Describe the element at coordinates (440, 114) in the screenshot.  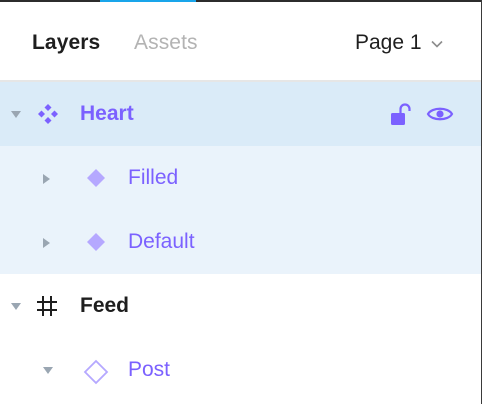
I see `eye-icon` at that location.